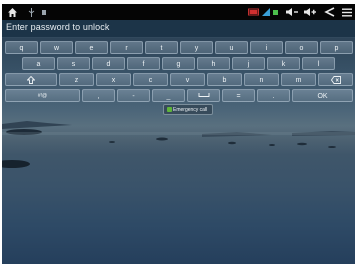  Describe the element at coordinates (329, 12) in the screenshot. I see `back-icon` at that location.